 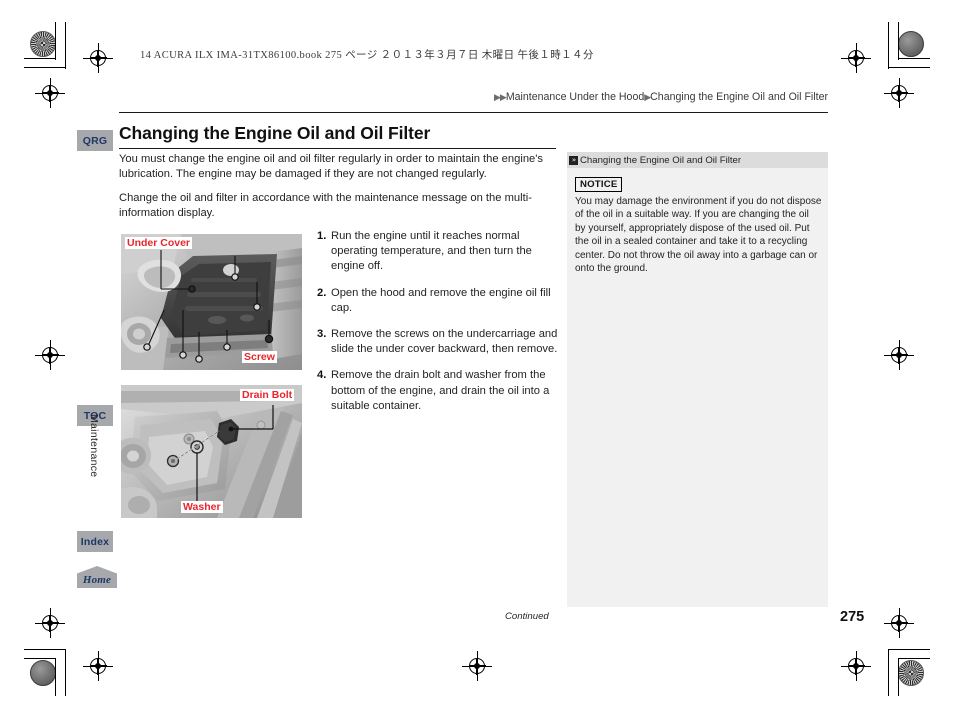 What do you see at coordinates (322, 236) in the screenshot?
I see `step-number: 1.` at bounding box center [322, 236].